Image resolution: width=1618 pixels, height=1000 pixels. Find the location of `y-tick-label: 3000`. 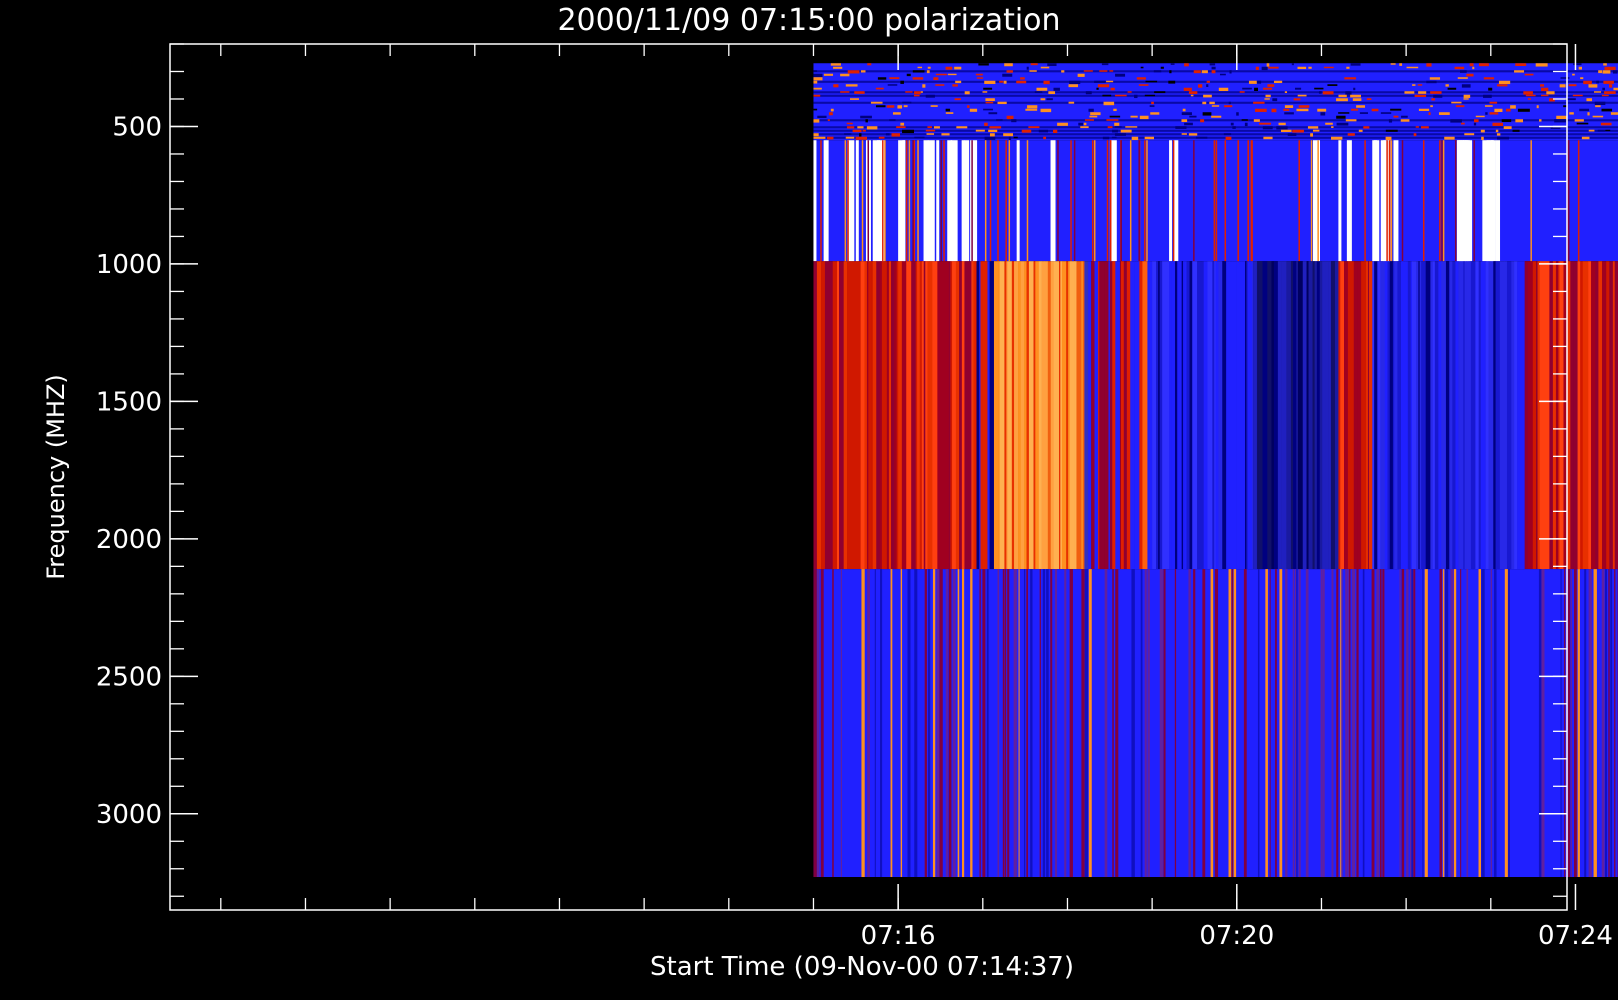

y-tick-label: 3000 is located at coordinates (129, 815).